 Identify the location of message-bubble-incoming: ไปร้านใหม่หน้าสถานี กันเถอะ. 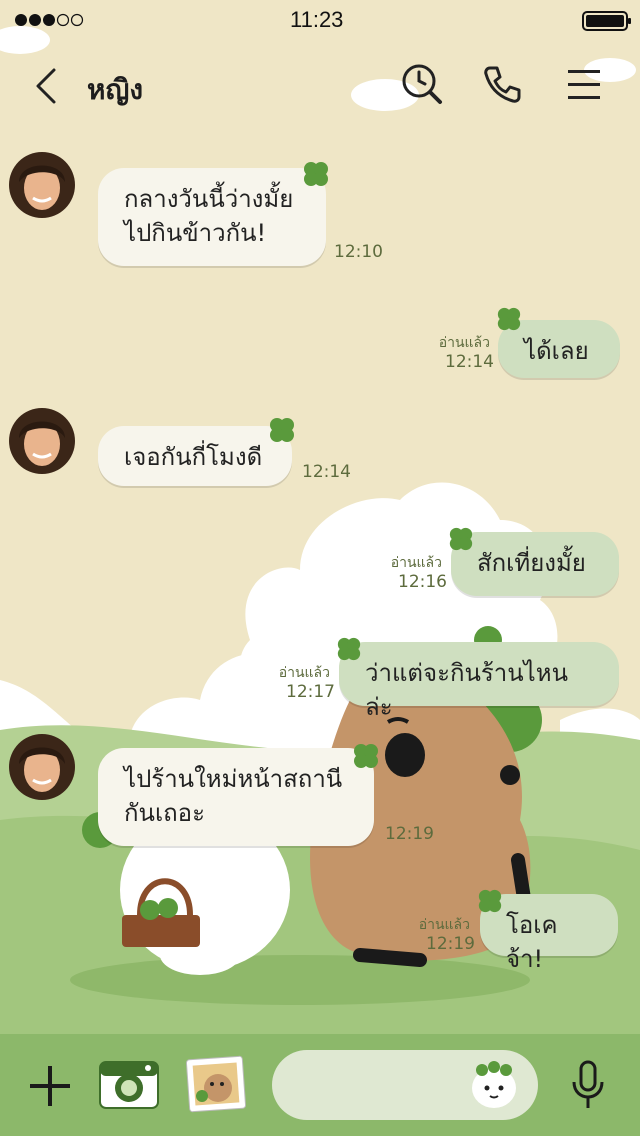
(236, 797).